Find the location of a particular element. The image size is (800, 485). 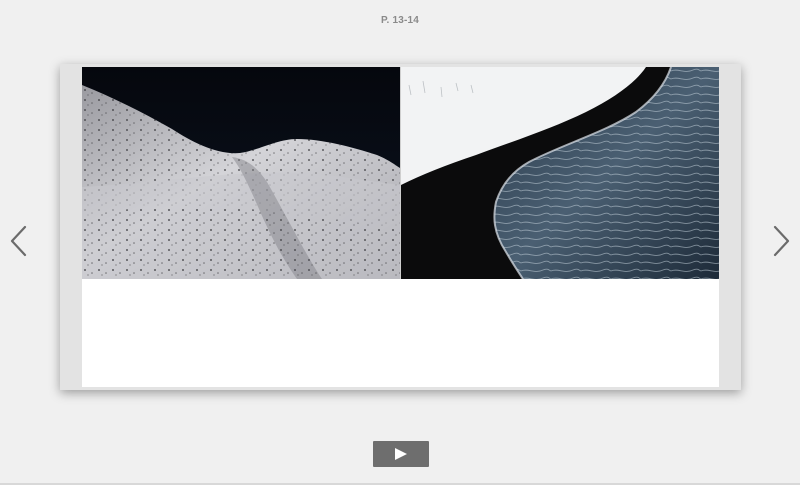

next-page-button is located at coordinates (781, 241).